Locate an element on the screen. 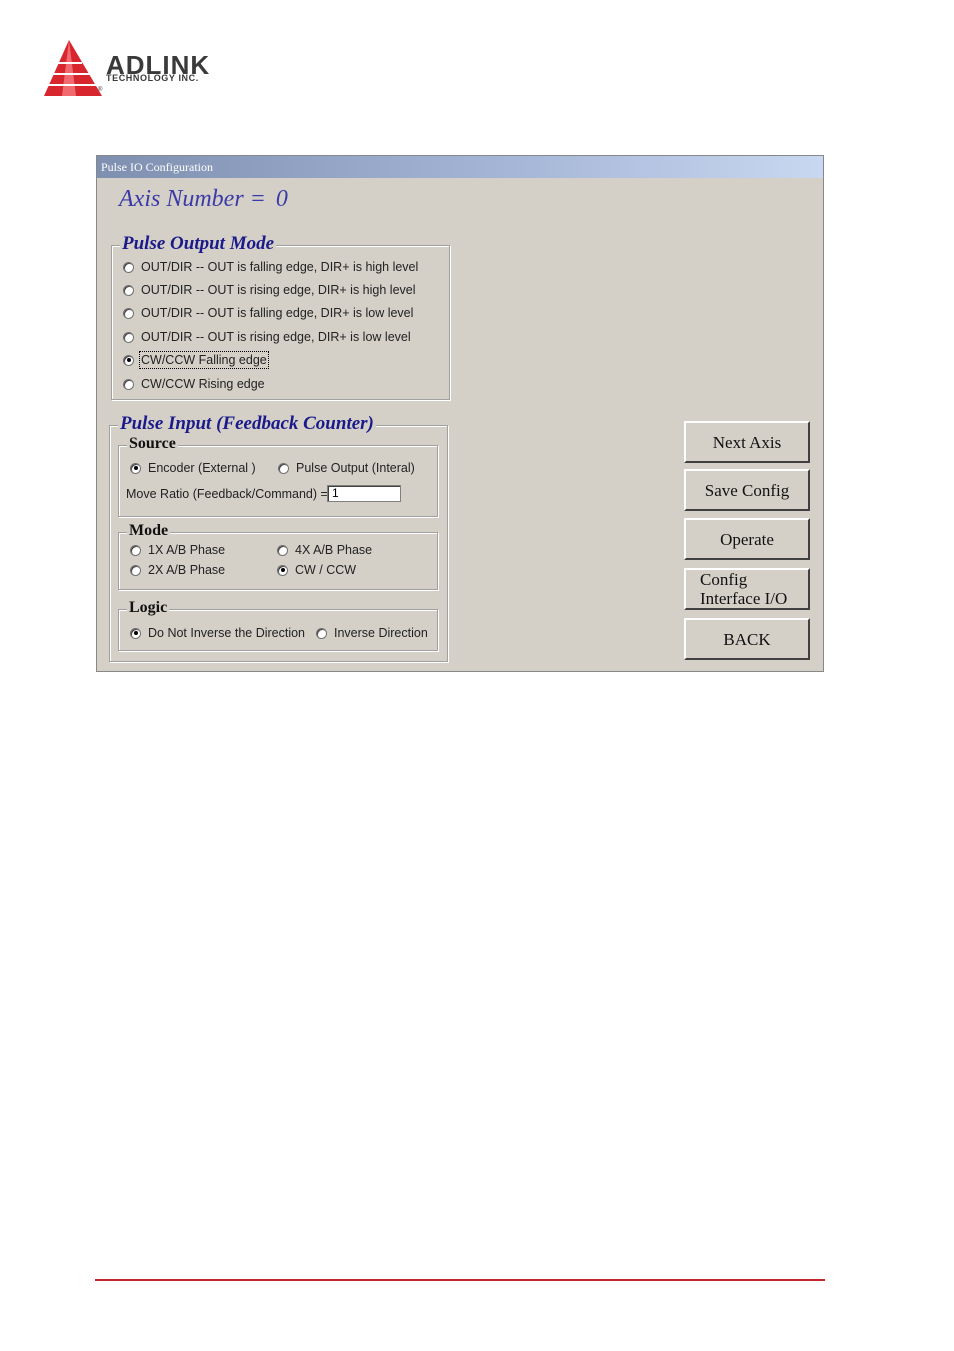  option-label: 4X A/B Phase is located at coordinates (334, 550).